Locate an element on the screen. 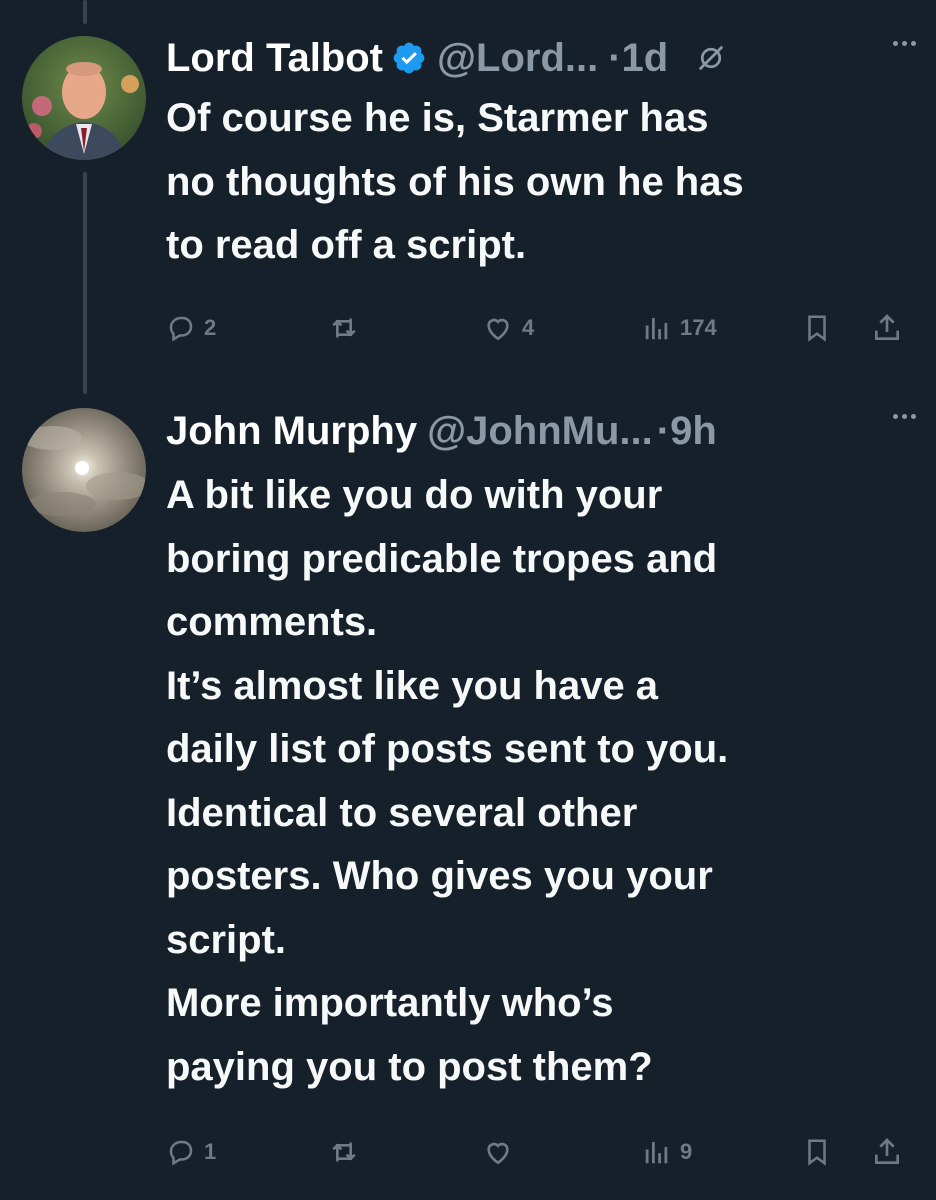 Image resolution: width=936 pixels, height=1200 pixels. grok-icon is located at coordinates (711, 58).